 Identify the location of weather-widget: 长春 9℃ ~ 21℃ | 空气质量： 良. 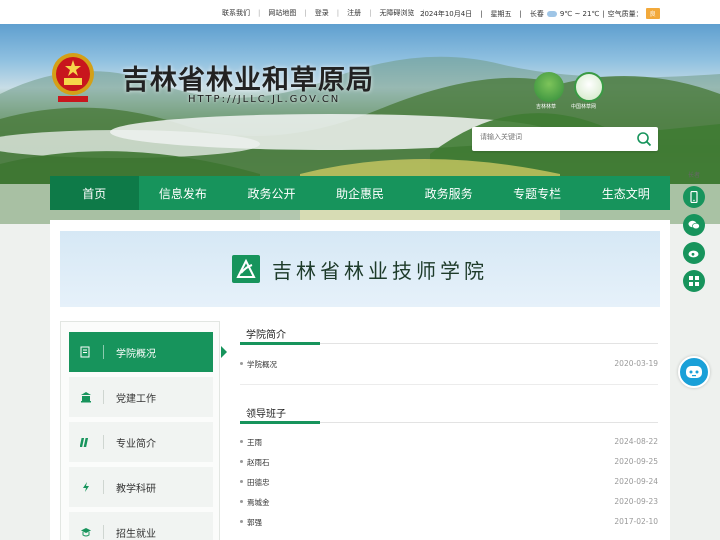
(595, 13).